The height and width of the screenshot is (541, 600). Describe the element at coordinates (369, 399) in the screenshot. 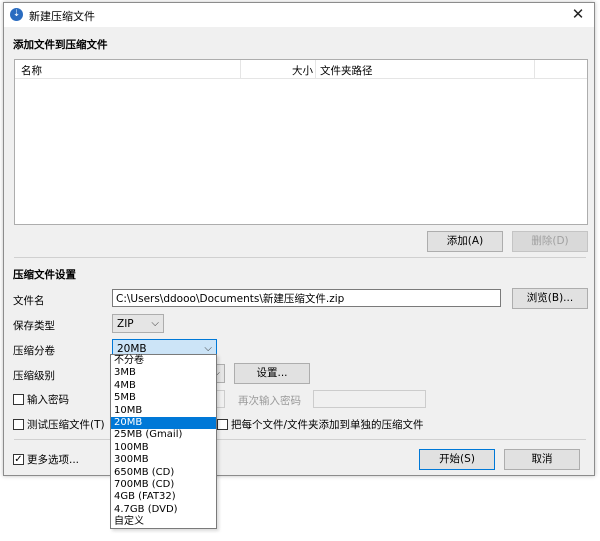

I see `reenter-password-field` at that location.